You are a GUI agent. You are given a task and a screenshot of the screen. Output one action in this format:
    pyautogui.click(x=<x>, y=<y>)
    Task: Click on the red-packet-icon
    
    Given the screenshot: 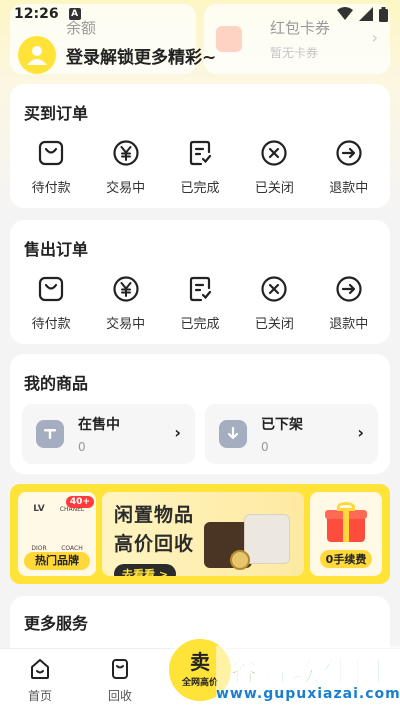 What is the action you would take?
    pyautogui.click(x=229, y=39)
    